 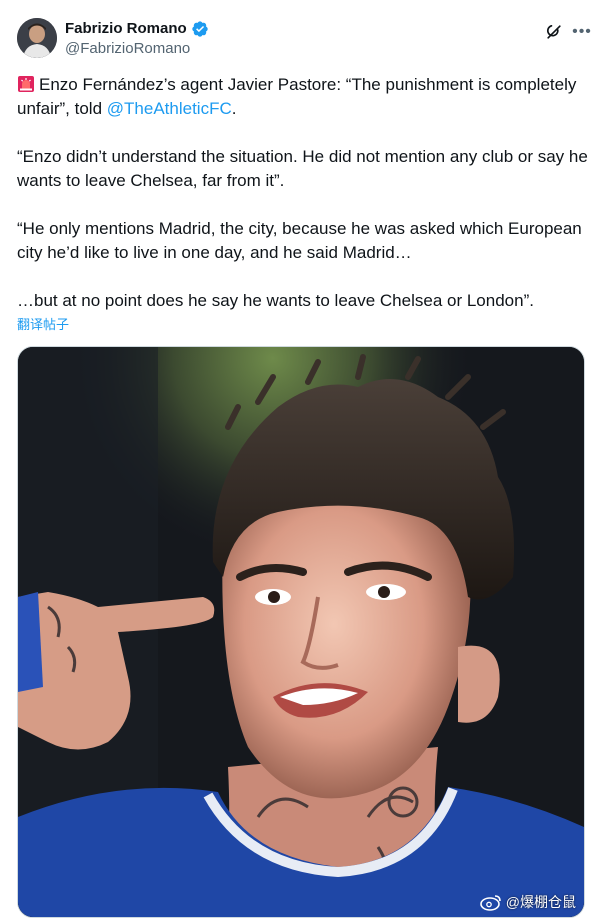 I want to click on verified-badge-icon, so click(x=199, y=29).